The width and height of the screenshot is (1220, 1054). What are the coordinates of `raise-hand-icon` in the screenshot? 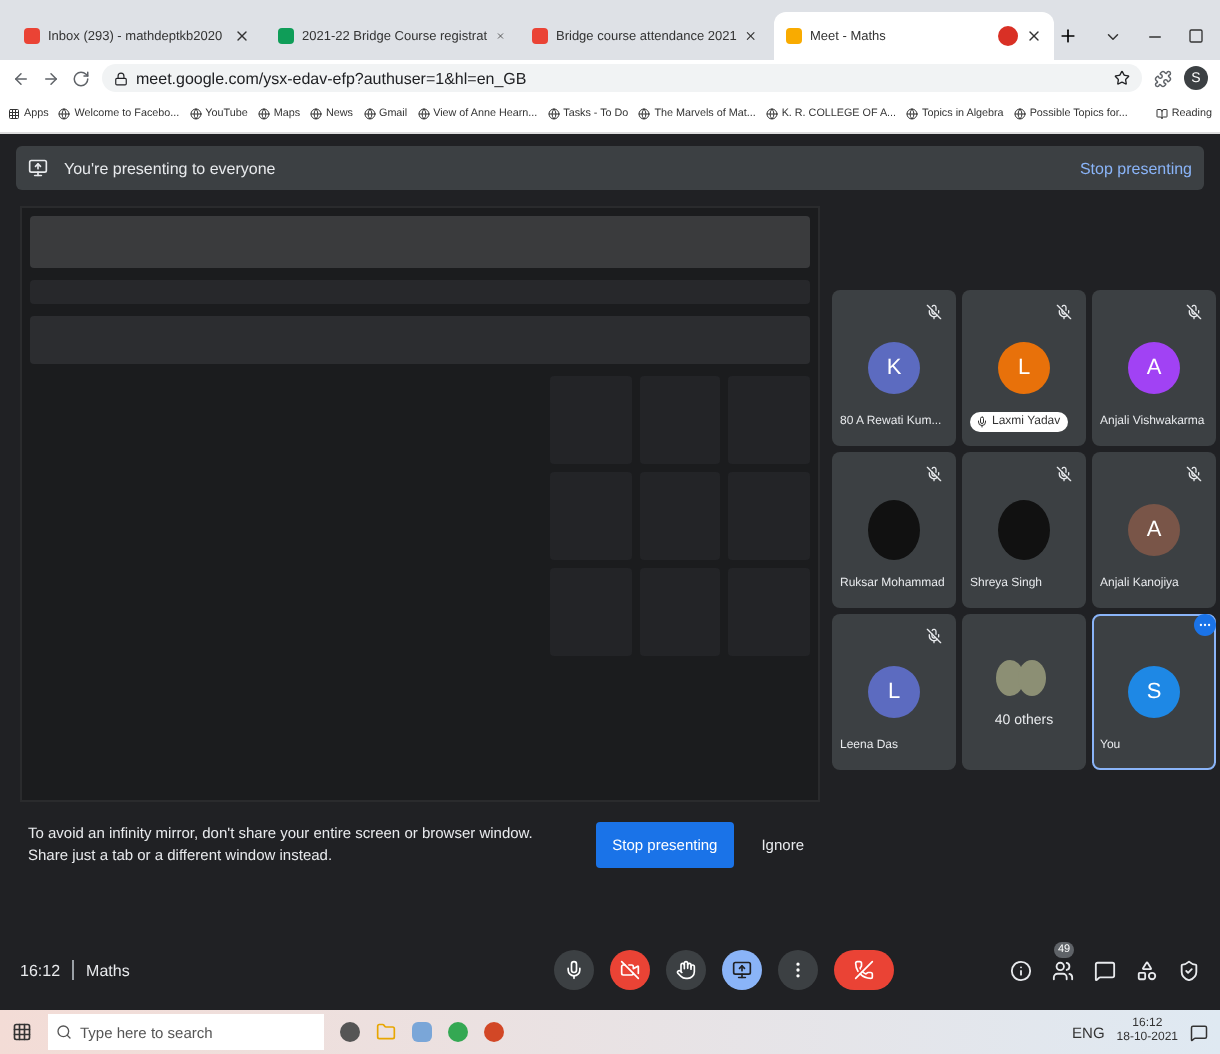 It's located at (686, 970).